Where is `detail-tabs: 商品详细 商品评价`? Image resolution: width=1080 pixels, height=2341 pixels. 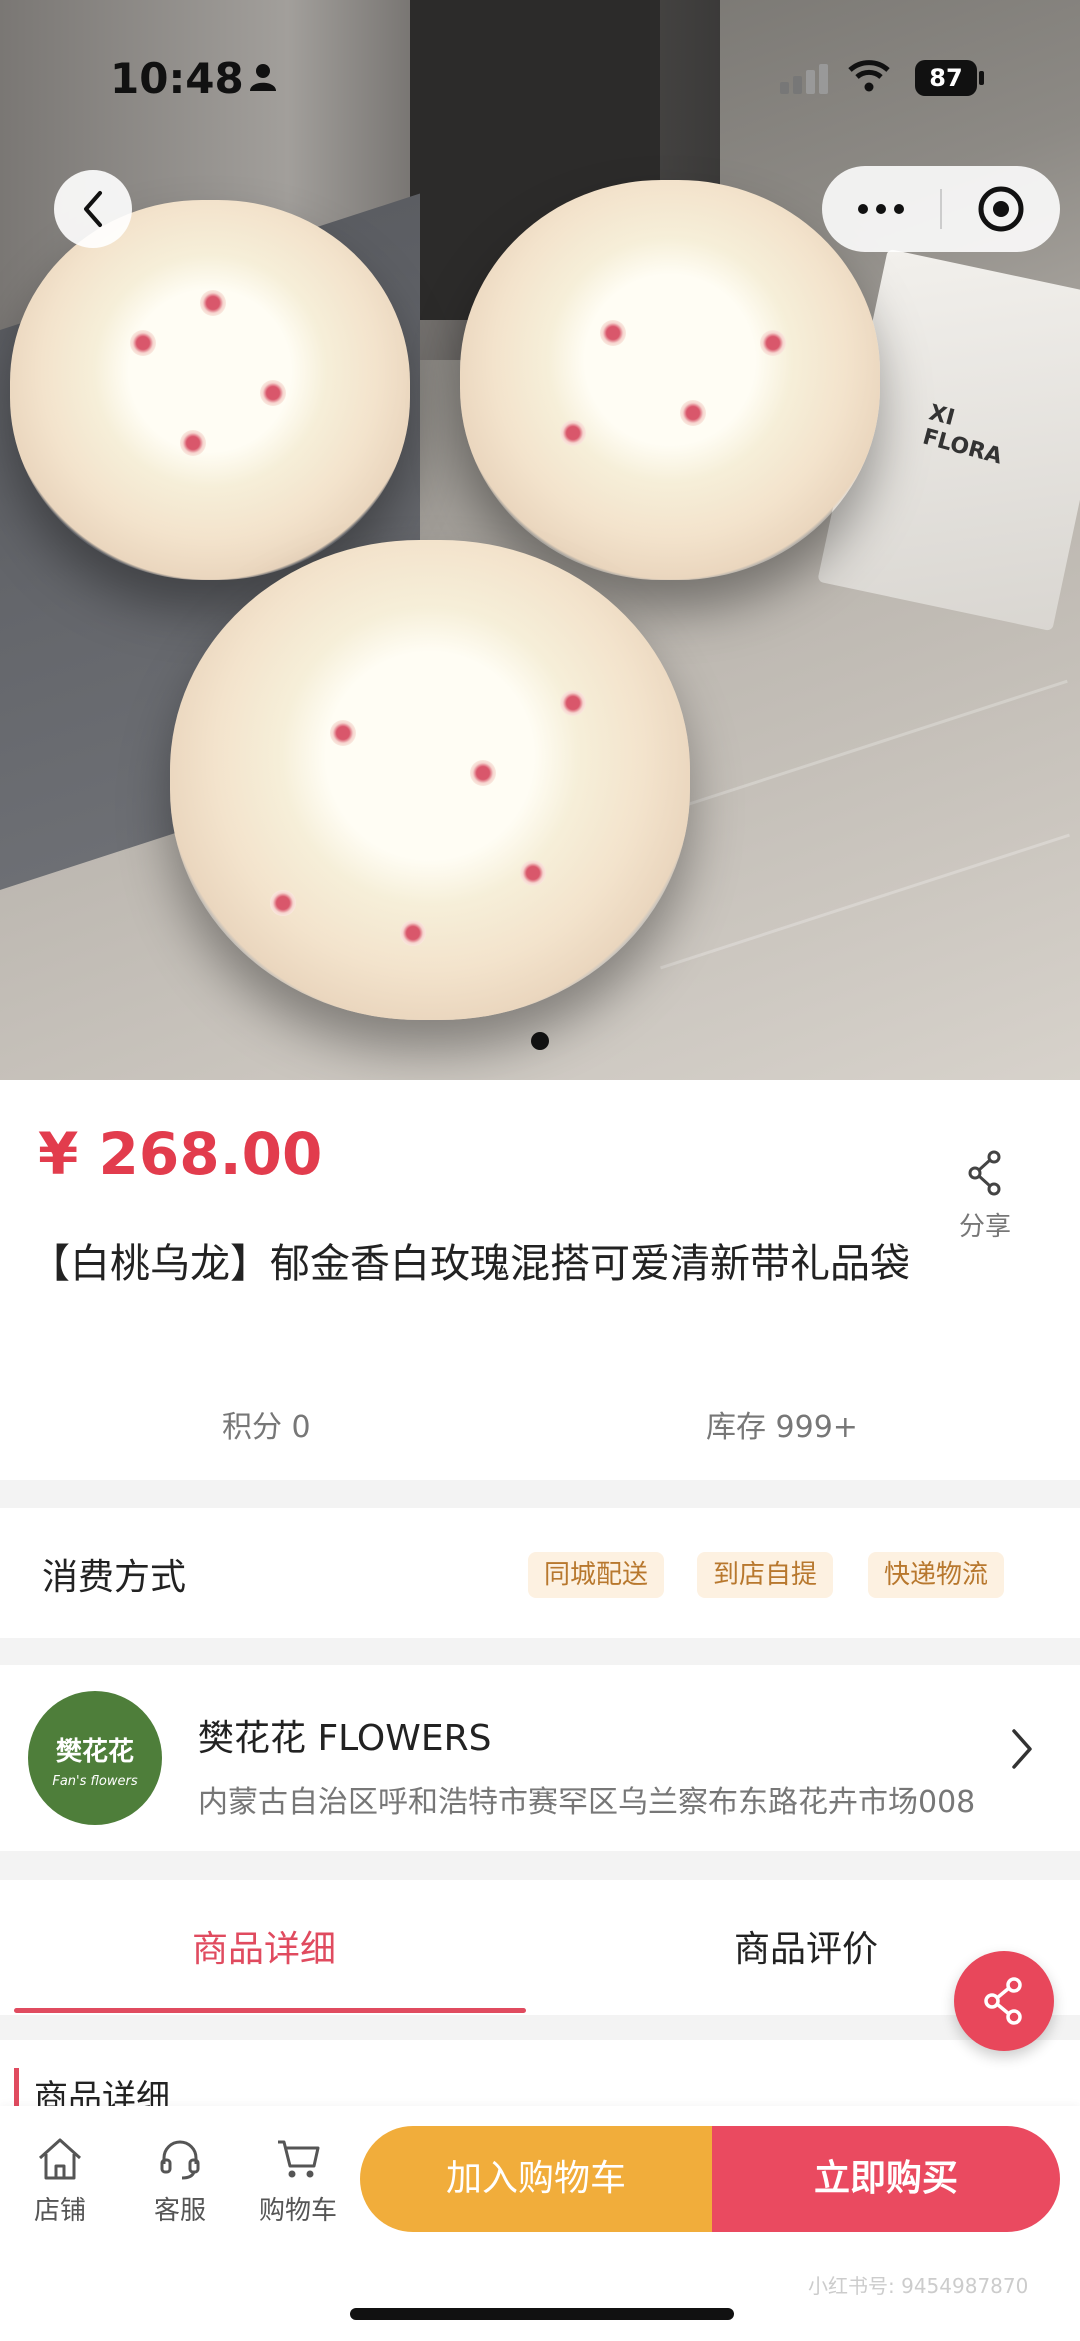 detail-tabs: 商品详细 商品评价 is located at coordinates (540, 1947).